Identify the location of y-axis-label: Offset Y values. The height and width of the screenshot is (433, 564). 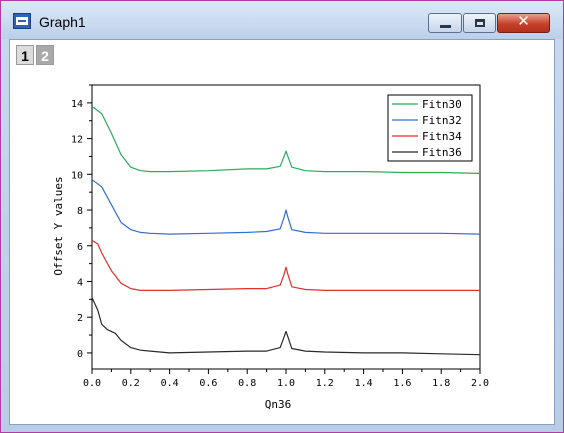
(58, 225).